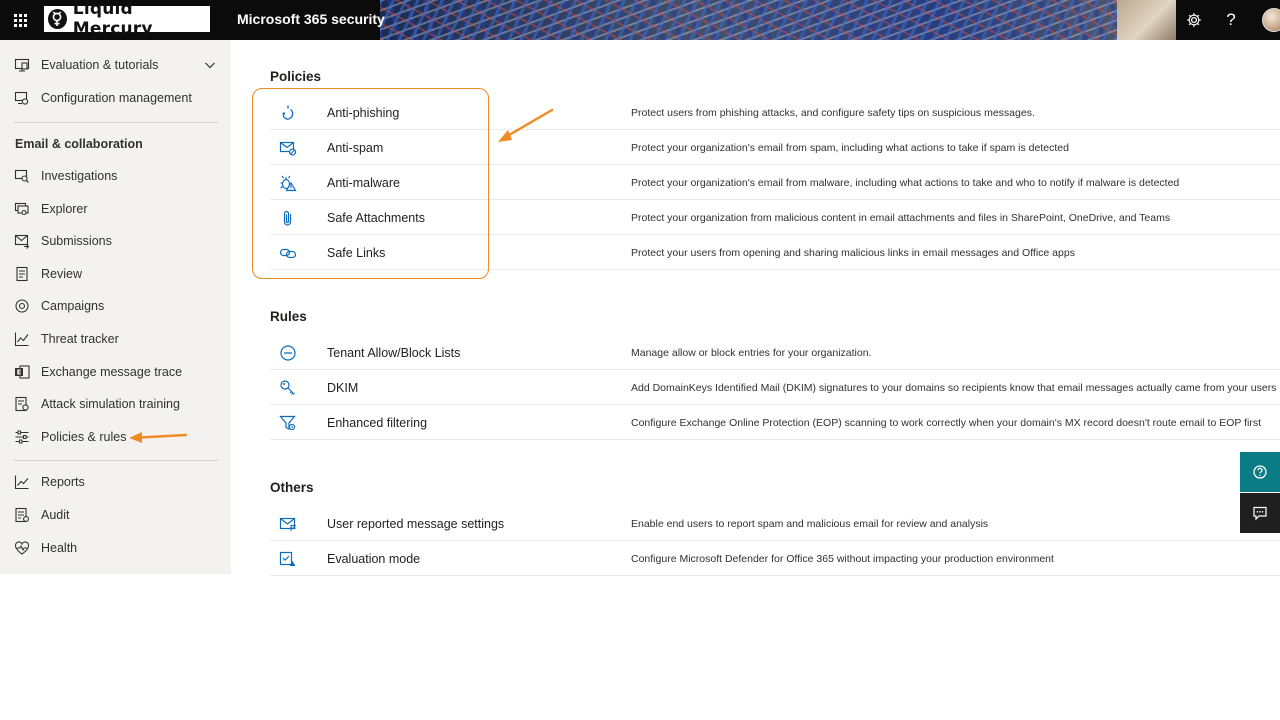 Image resolution: width=1280 pixels, height=720 pixels. I want to click on mercury-symbol-icon, so click(57, 19).